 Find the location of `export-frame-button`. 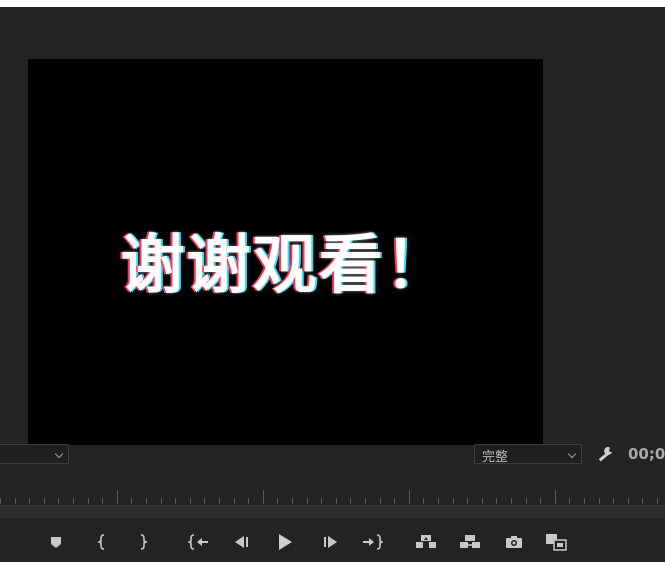

export-frame-button is located at coordinates (514, 542).